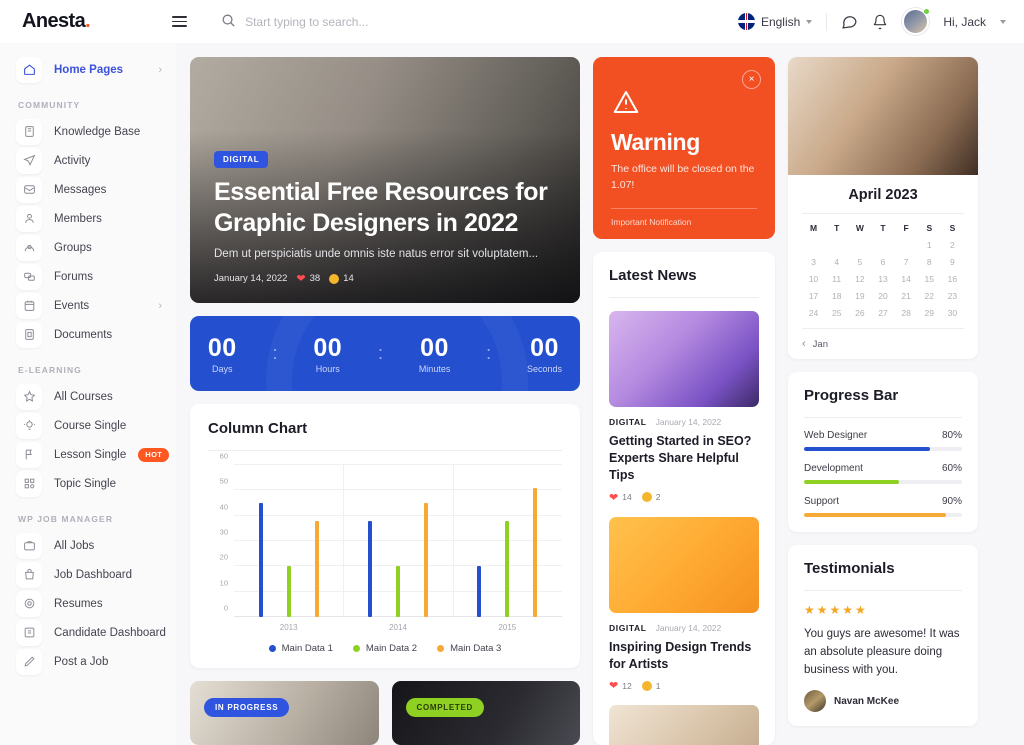  I want to click on calendar-day-cell: 12, so click(859, 279).